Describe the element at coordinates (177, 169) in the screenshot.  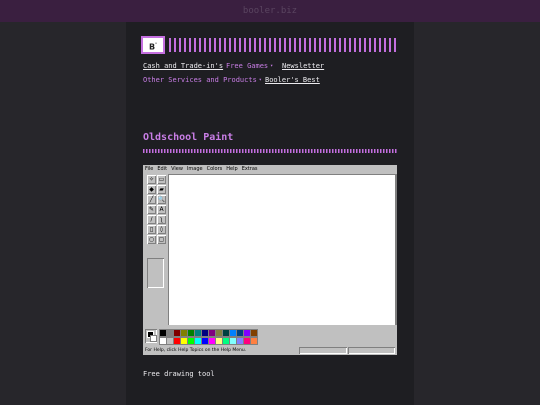
I see `menu-view: View` at that location.